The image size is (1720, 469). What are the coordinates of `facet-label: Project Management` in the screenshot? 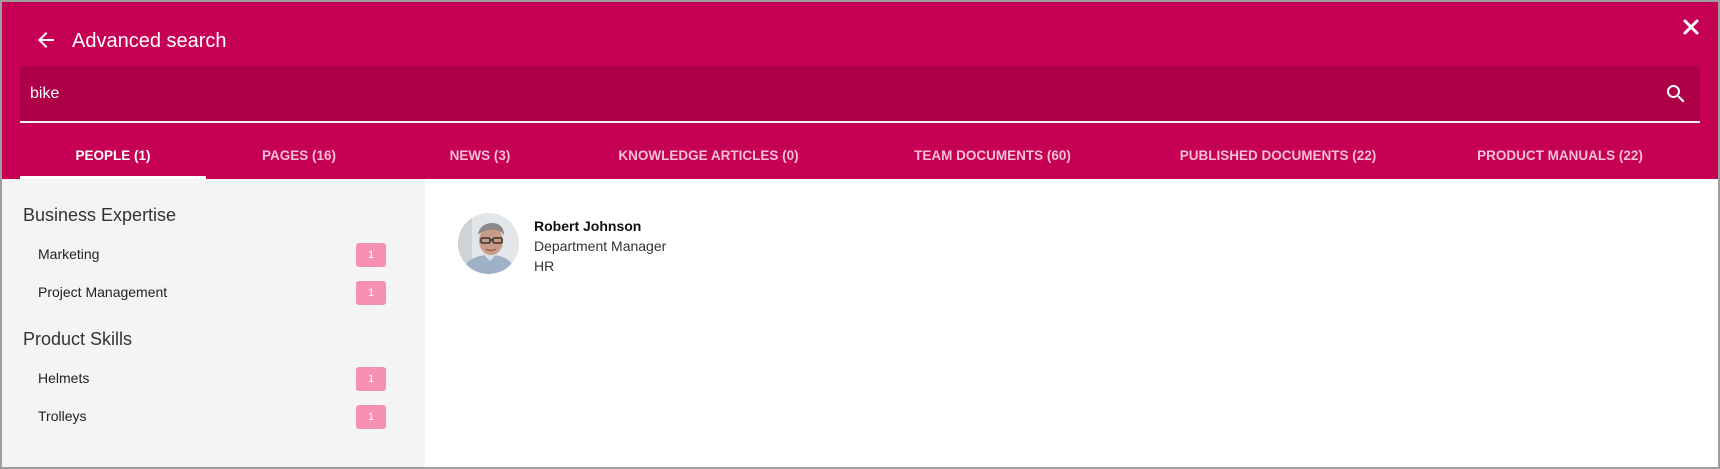 It's located at (103, 292).